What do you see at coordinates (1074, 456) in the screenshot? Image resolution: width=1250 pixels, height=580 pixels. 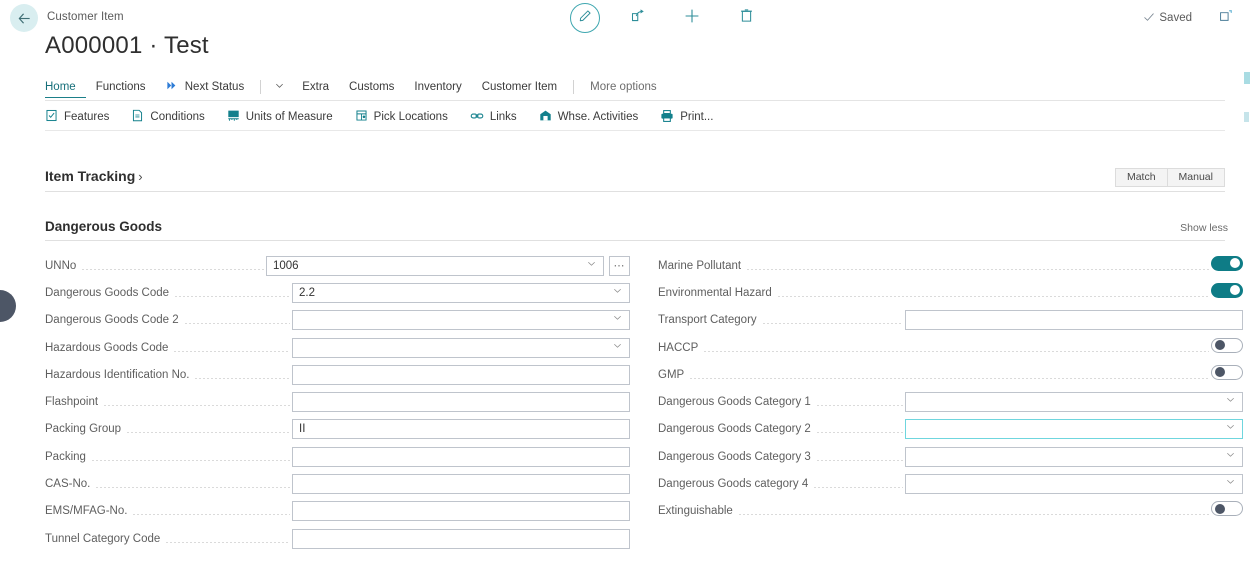 I see `dangerous-goods-category-3-input` at bounding box center [1074, 456].